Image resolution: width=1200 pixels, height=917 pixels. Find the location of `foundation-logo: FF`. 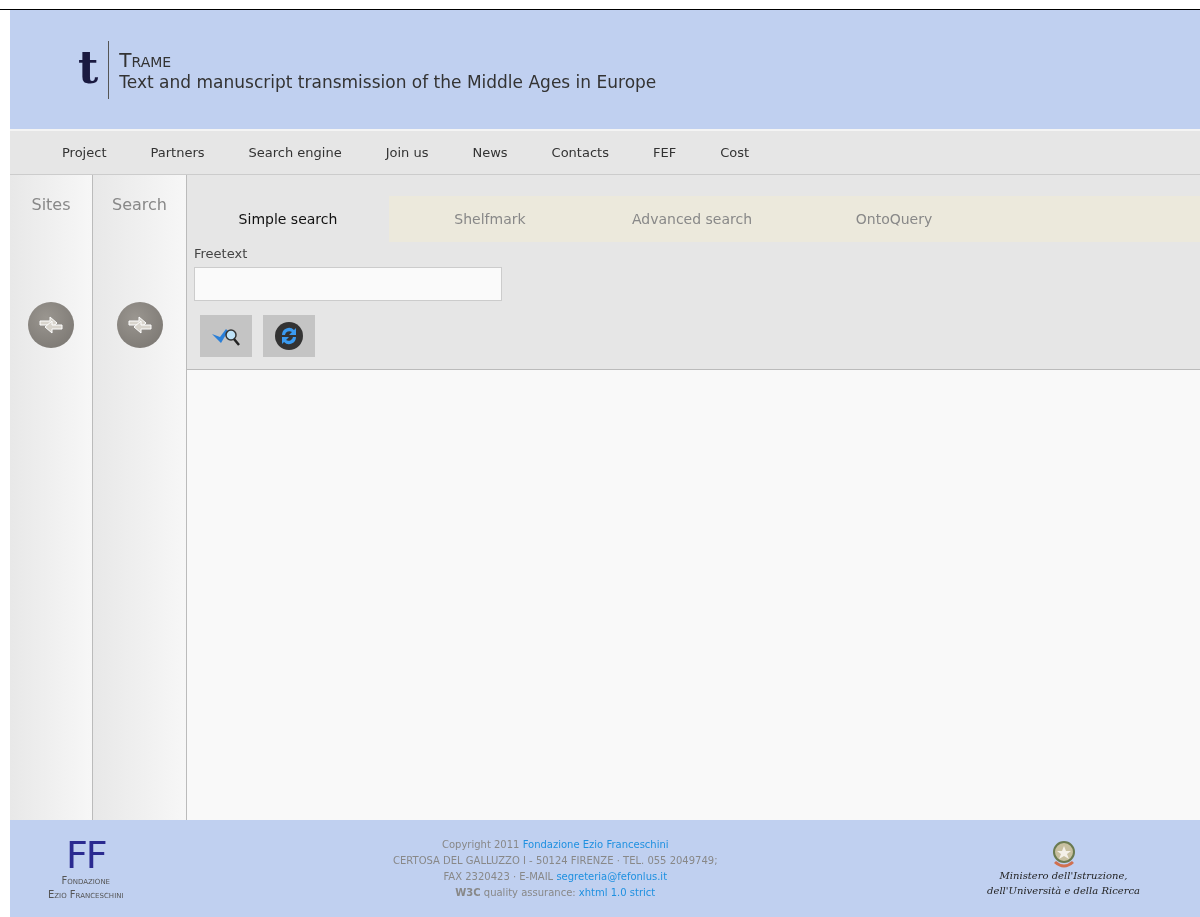

foundation-logo: FF is located at coordinates (85, 854).